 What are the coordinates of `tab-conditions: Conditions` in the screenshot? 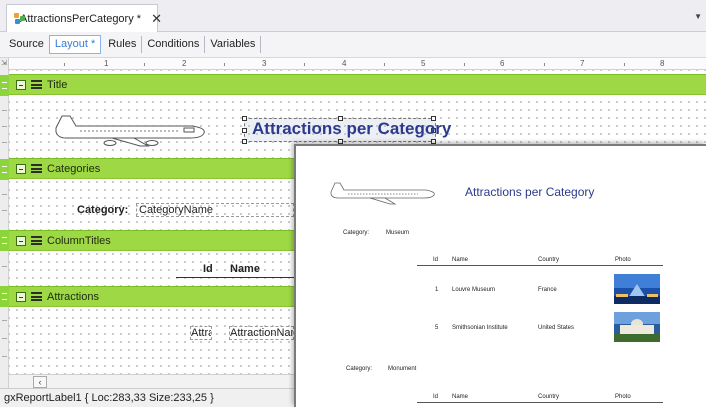 It's located at (174, 44).